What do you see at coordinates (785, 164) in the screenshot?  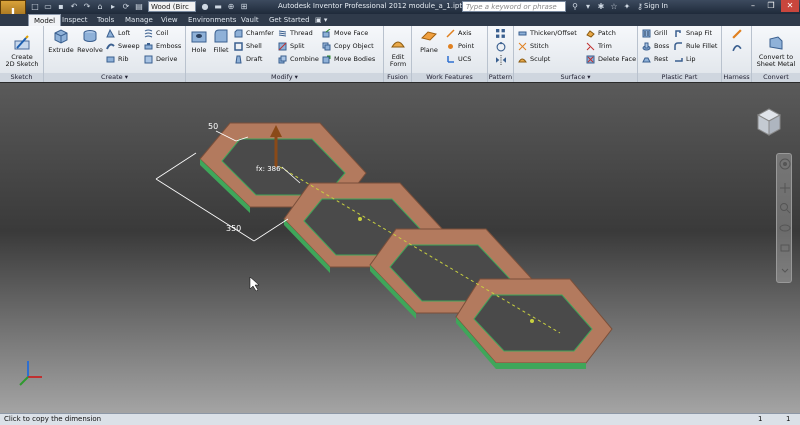 I see `steering-wheel-icon` at bounding box center [785, 164].